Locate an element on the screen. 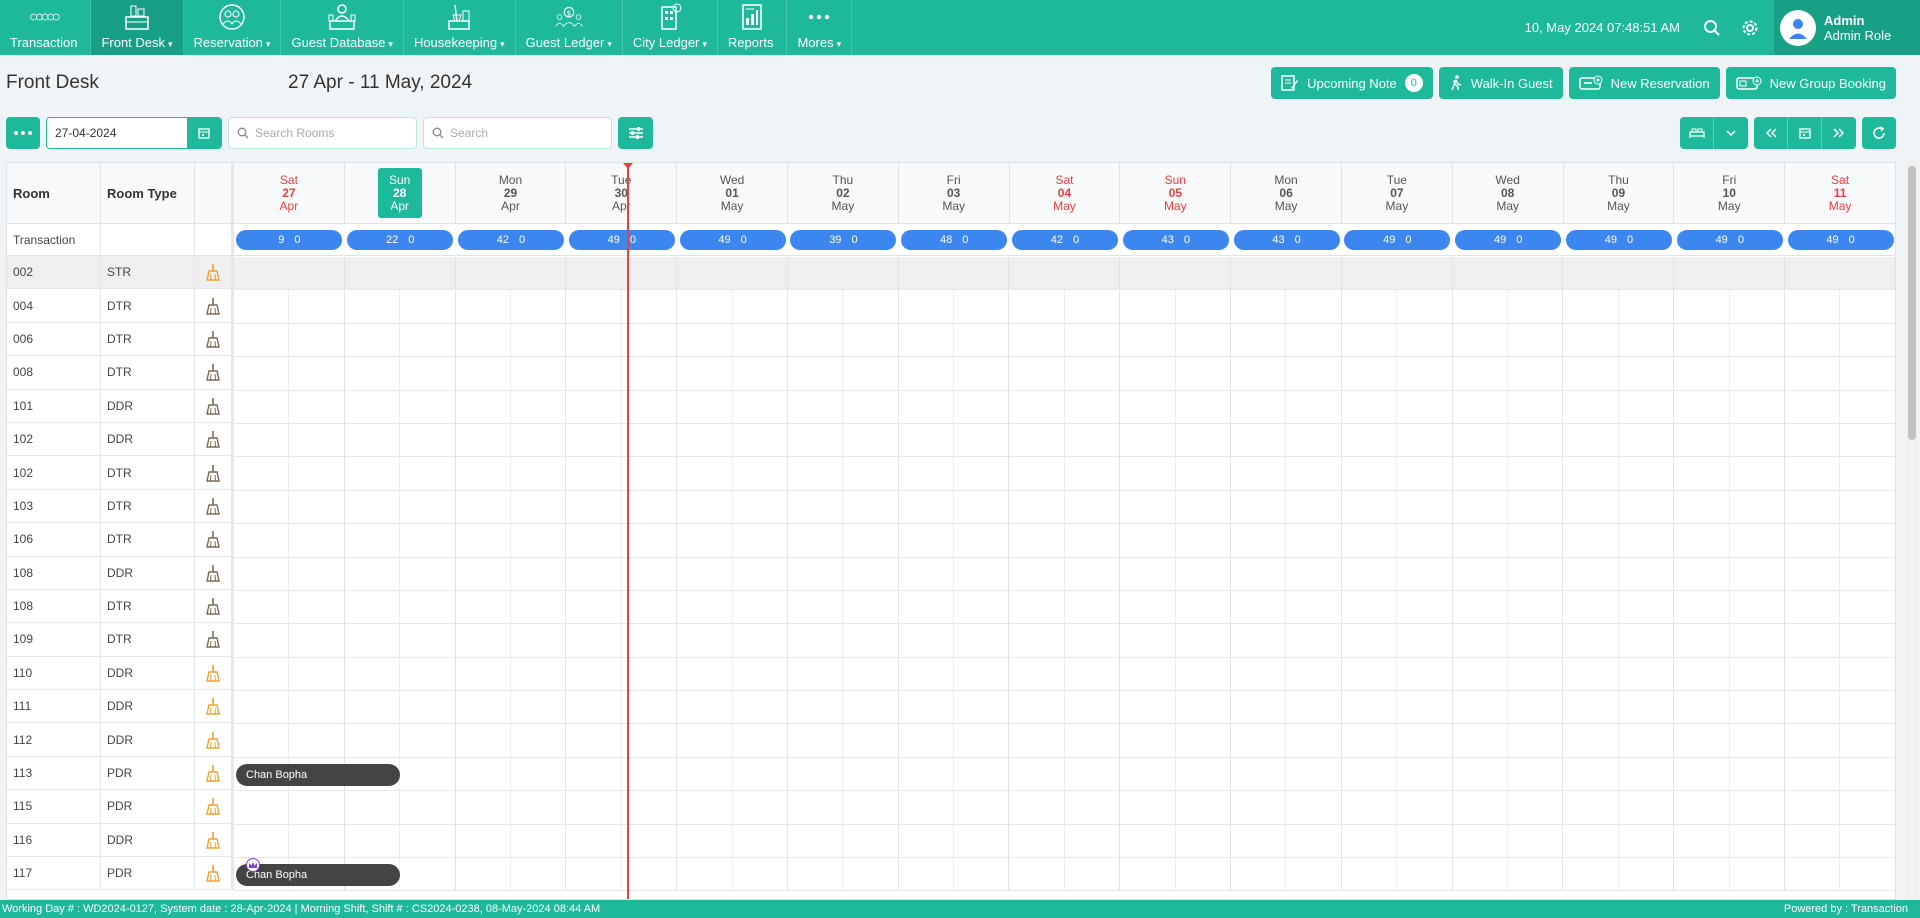 The image size is (1920, 918). vertical-scrollbar is located at coordinates (1912, 531).